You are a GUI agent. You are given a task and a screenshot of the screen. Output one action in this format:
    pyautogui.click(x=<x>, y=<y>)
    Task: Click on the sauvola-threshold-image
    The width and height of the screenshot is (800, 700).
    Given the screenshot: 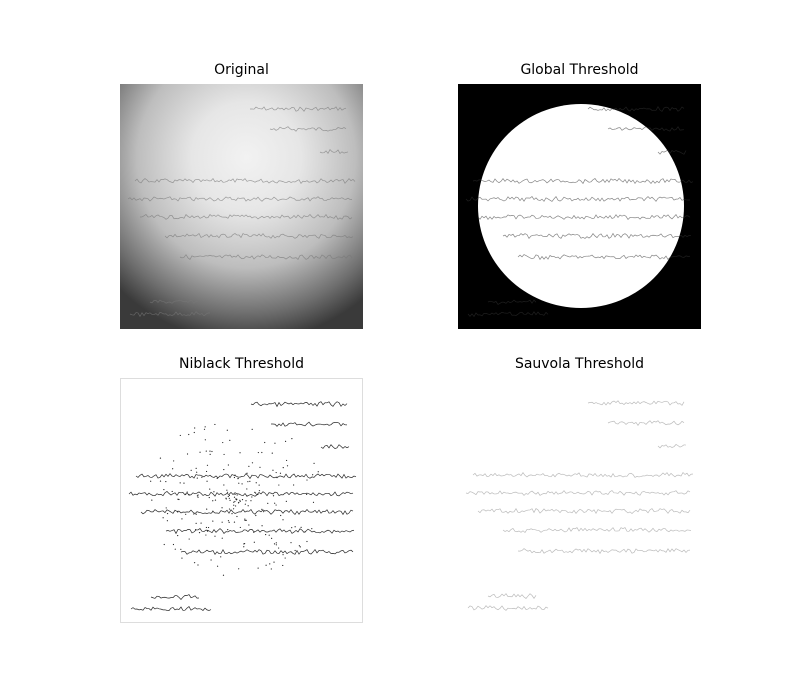 What is the action you would take?
    pyautogui.click(x=579, y=500)
    